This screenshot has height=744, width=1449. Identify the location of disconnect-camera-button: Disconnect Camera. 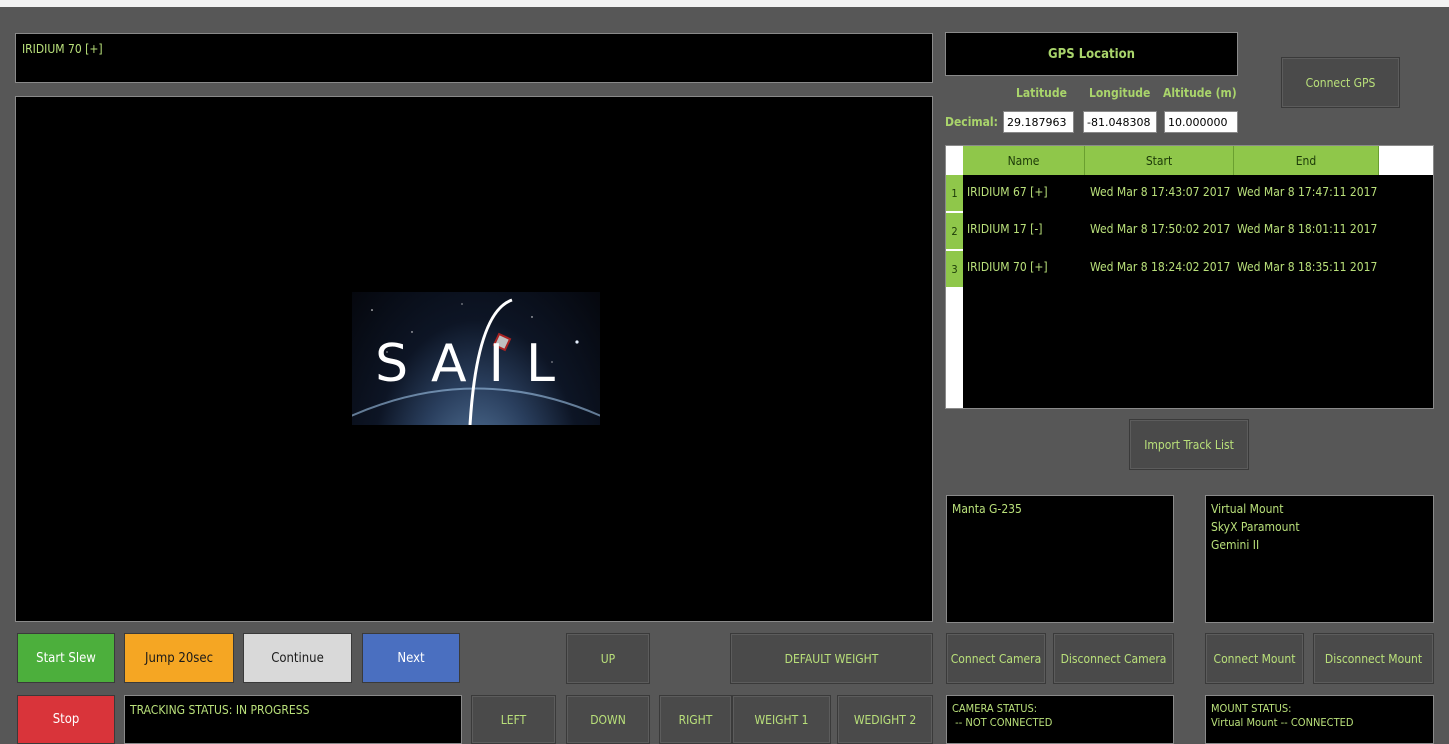
(1113, 658).